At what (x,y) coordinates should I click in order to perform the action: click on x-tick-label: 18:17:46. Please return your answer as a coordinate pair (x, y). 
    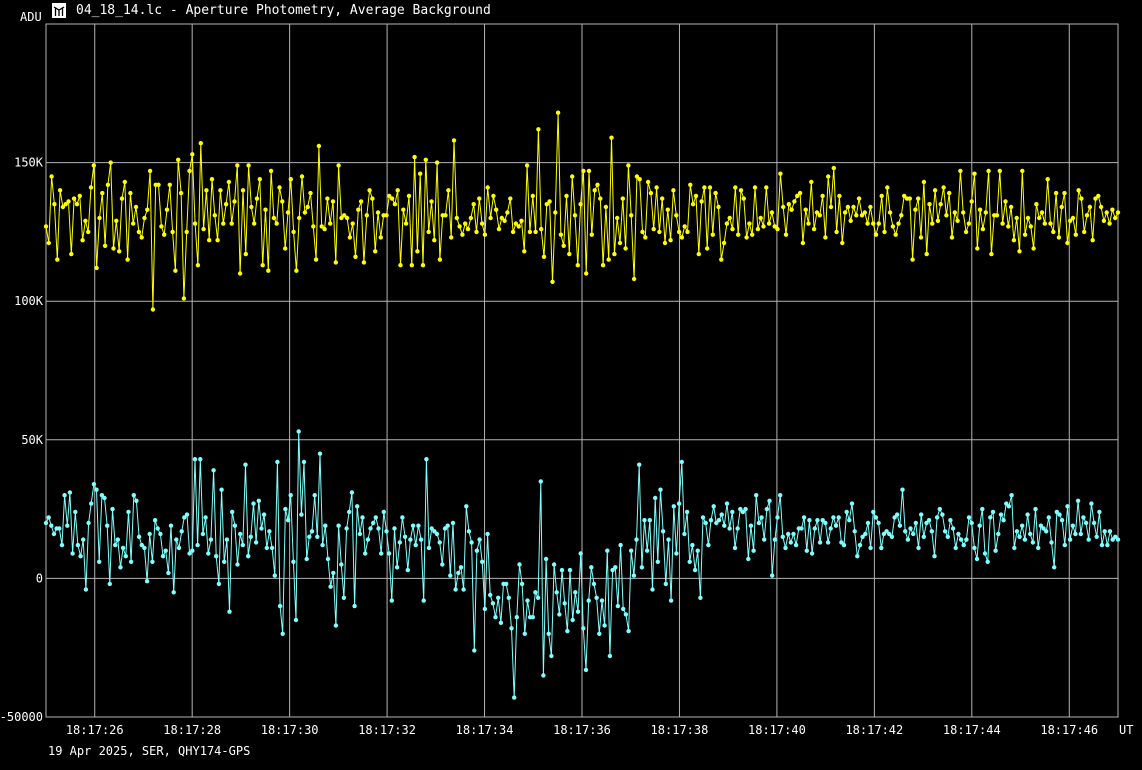
    Looking at the image, I should click on (1069, 730).